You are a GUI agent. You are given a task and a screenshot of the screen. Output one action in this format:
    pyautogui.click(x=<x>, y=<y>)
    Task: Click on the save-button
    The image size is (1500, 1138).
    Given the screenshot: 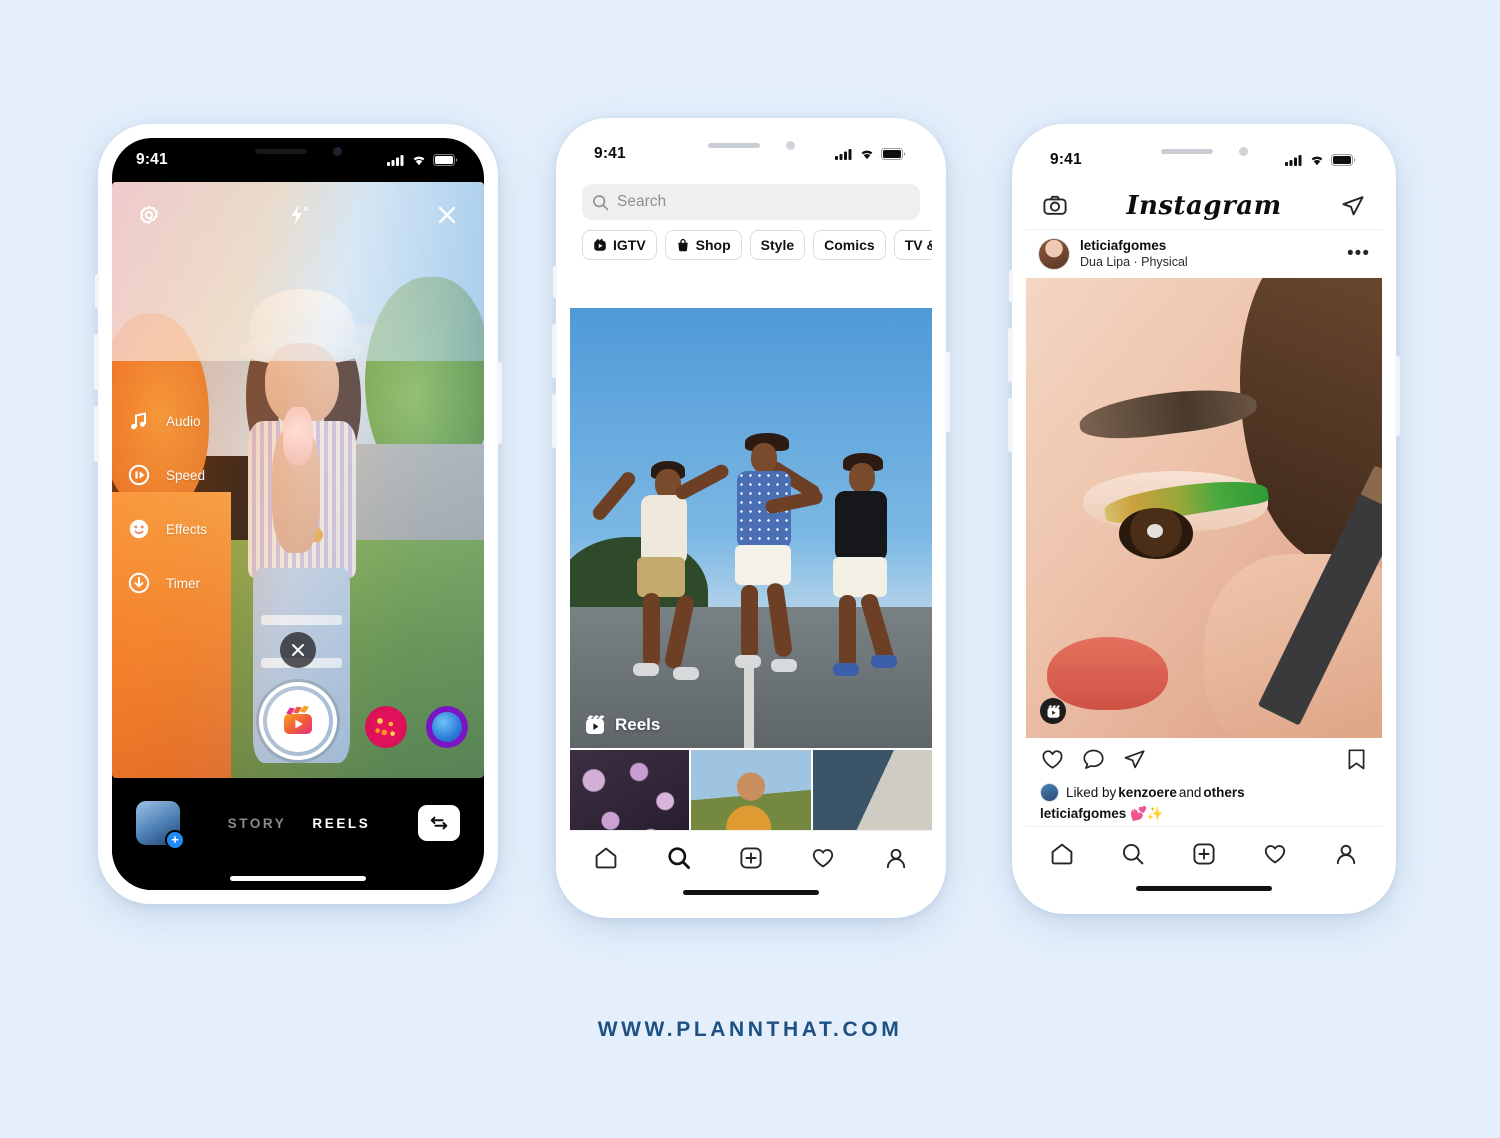 What is the action you would take?
    pyautogui.click(x=1356, y=759)
    